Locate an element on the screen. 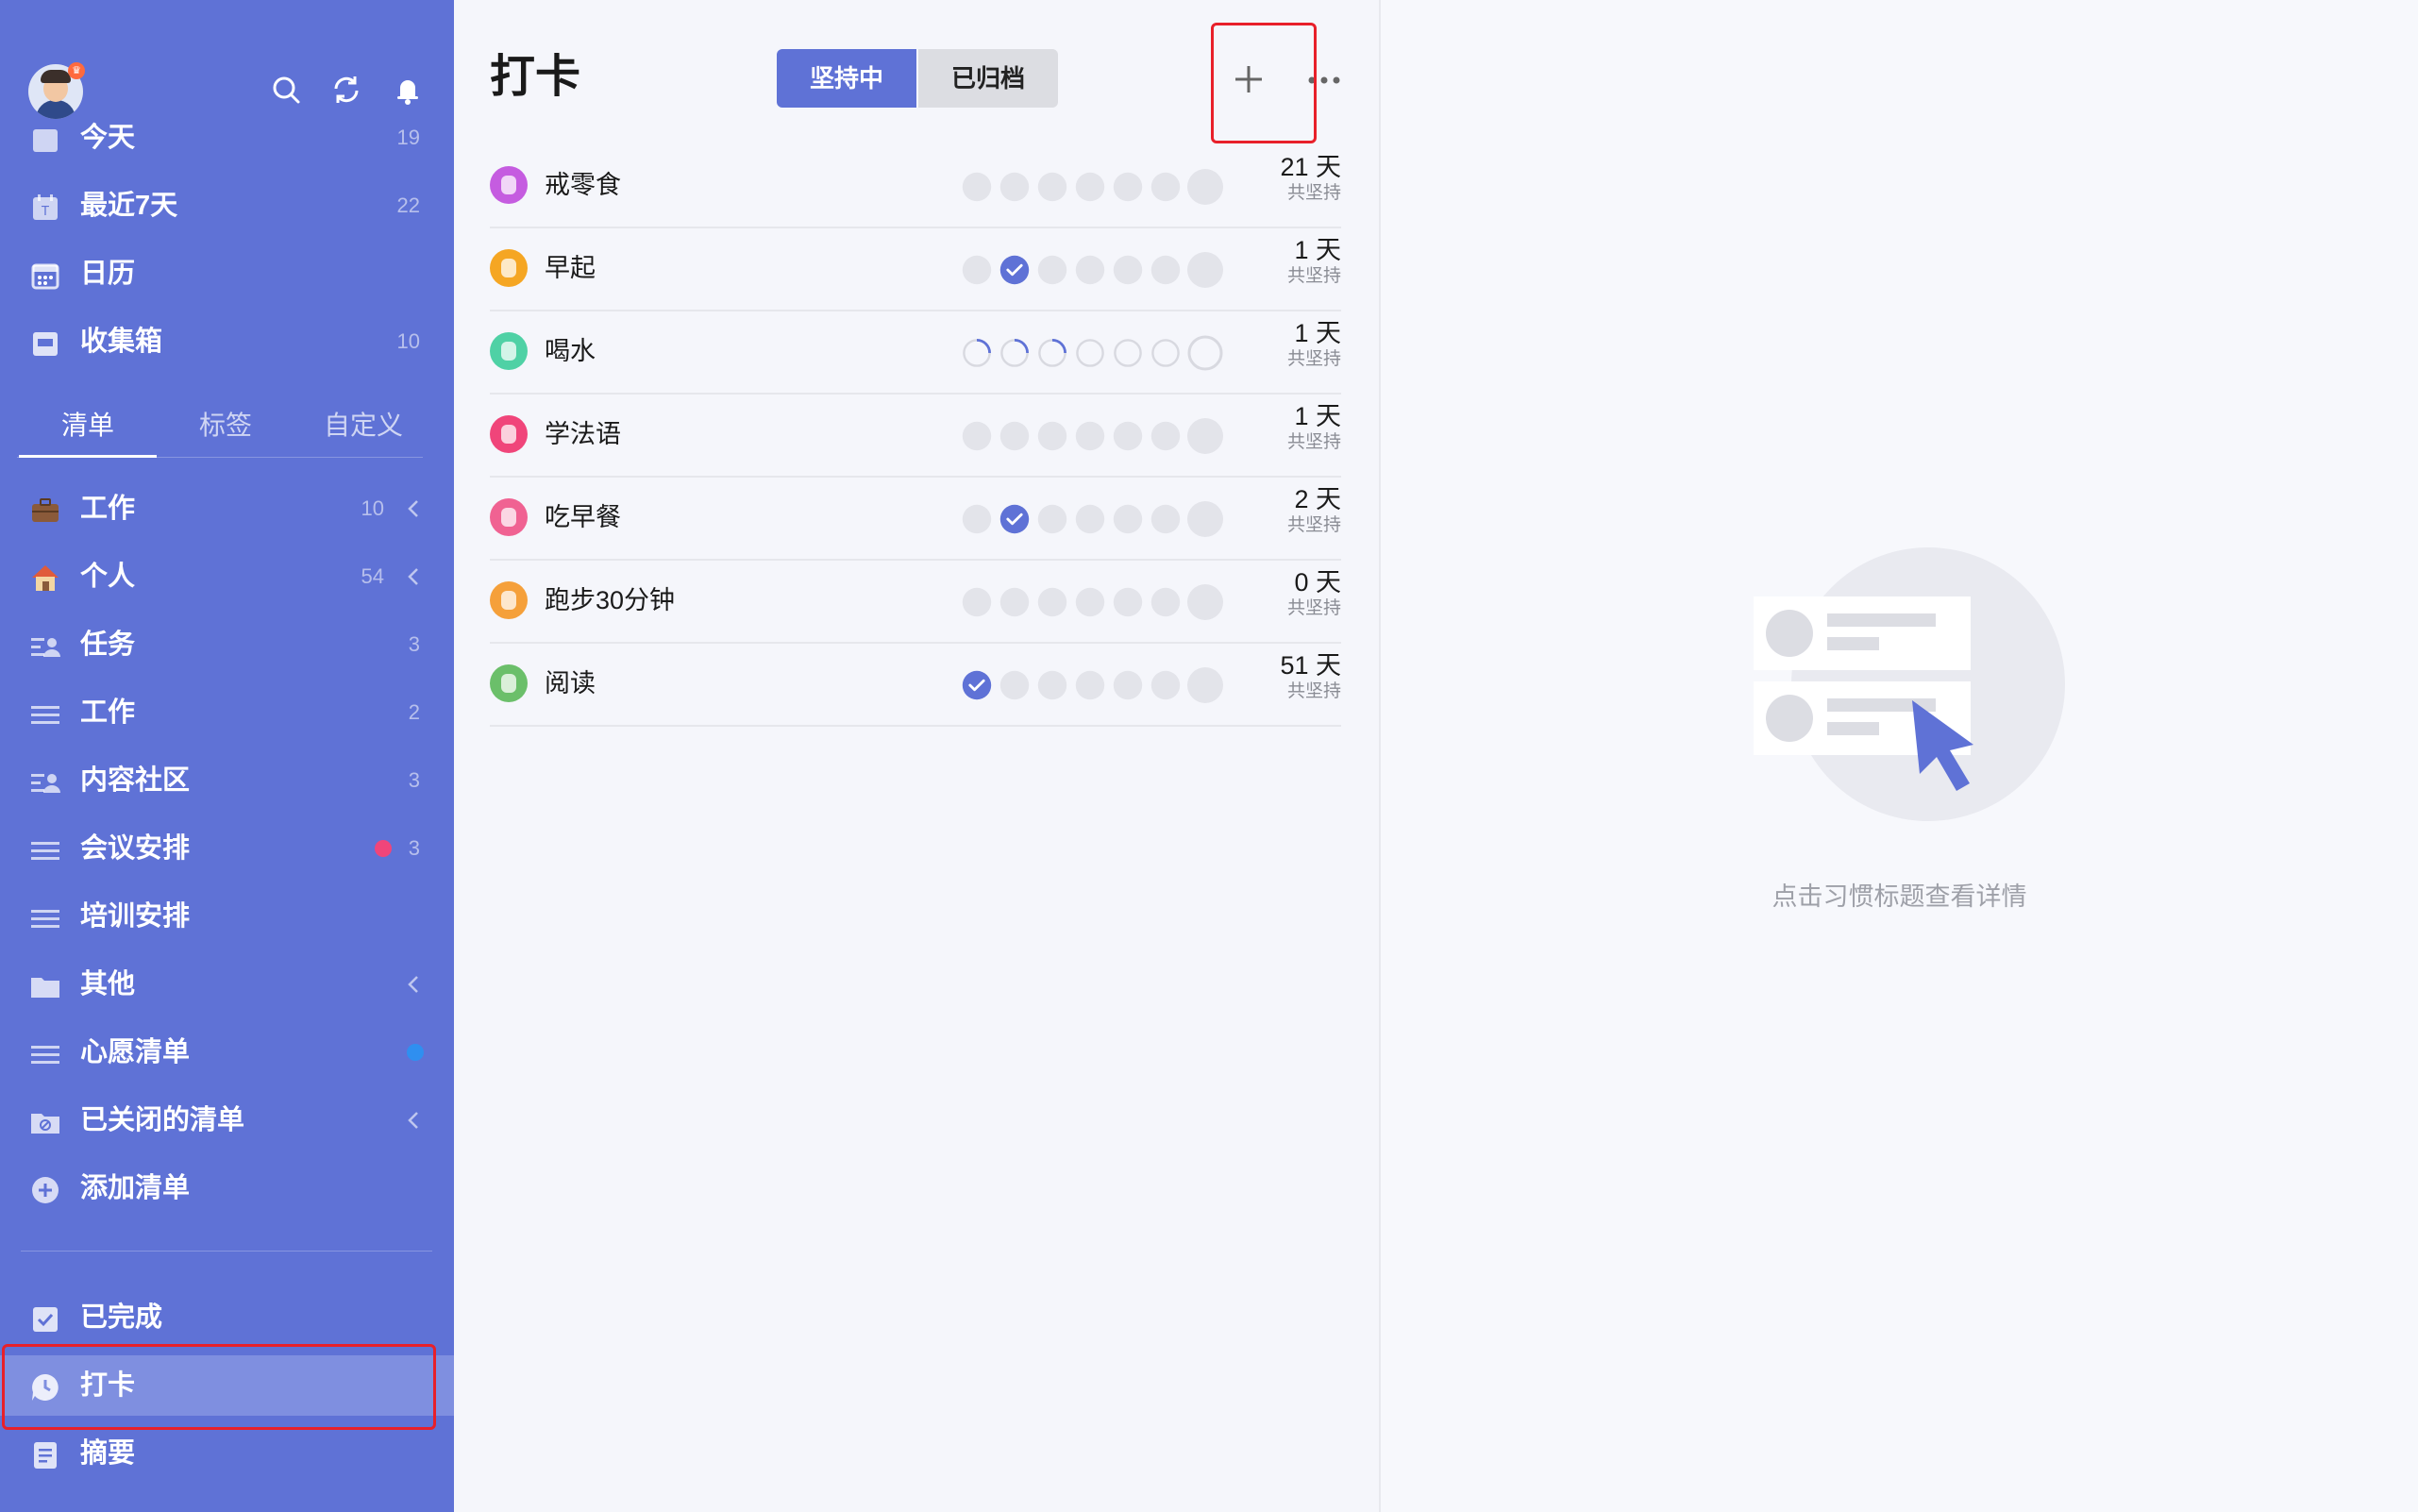  bell-icon is located at coordinates (408, 90).